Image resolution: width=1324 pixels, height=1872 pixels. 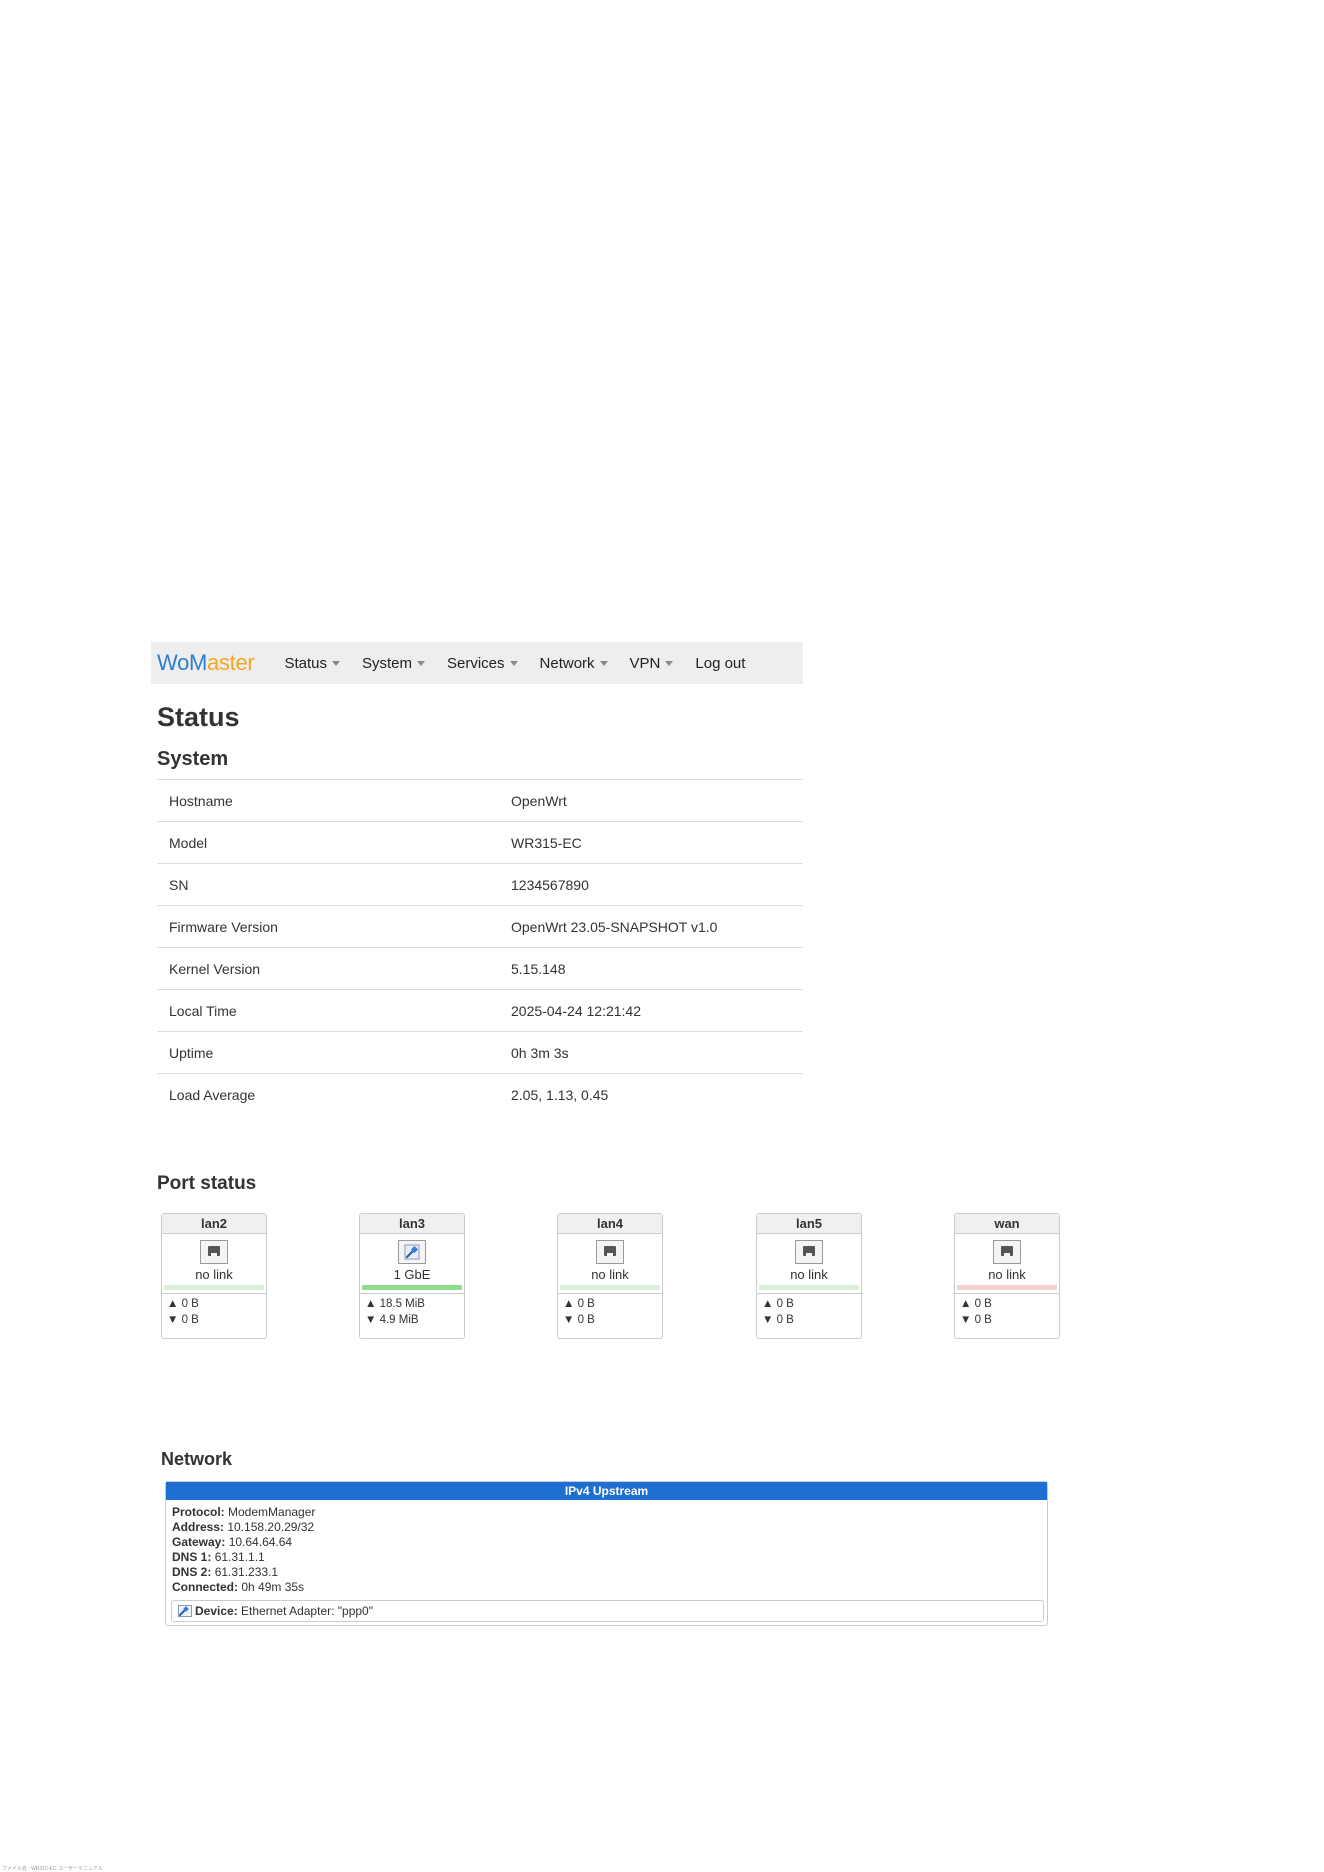 I want to click on menu-status-label: Status, so click(x=305, y=663).